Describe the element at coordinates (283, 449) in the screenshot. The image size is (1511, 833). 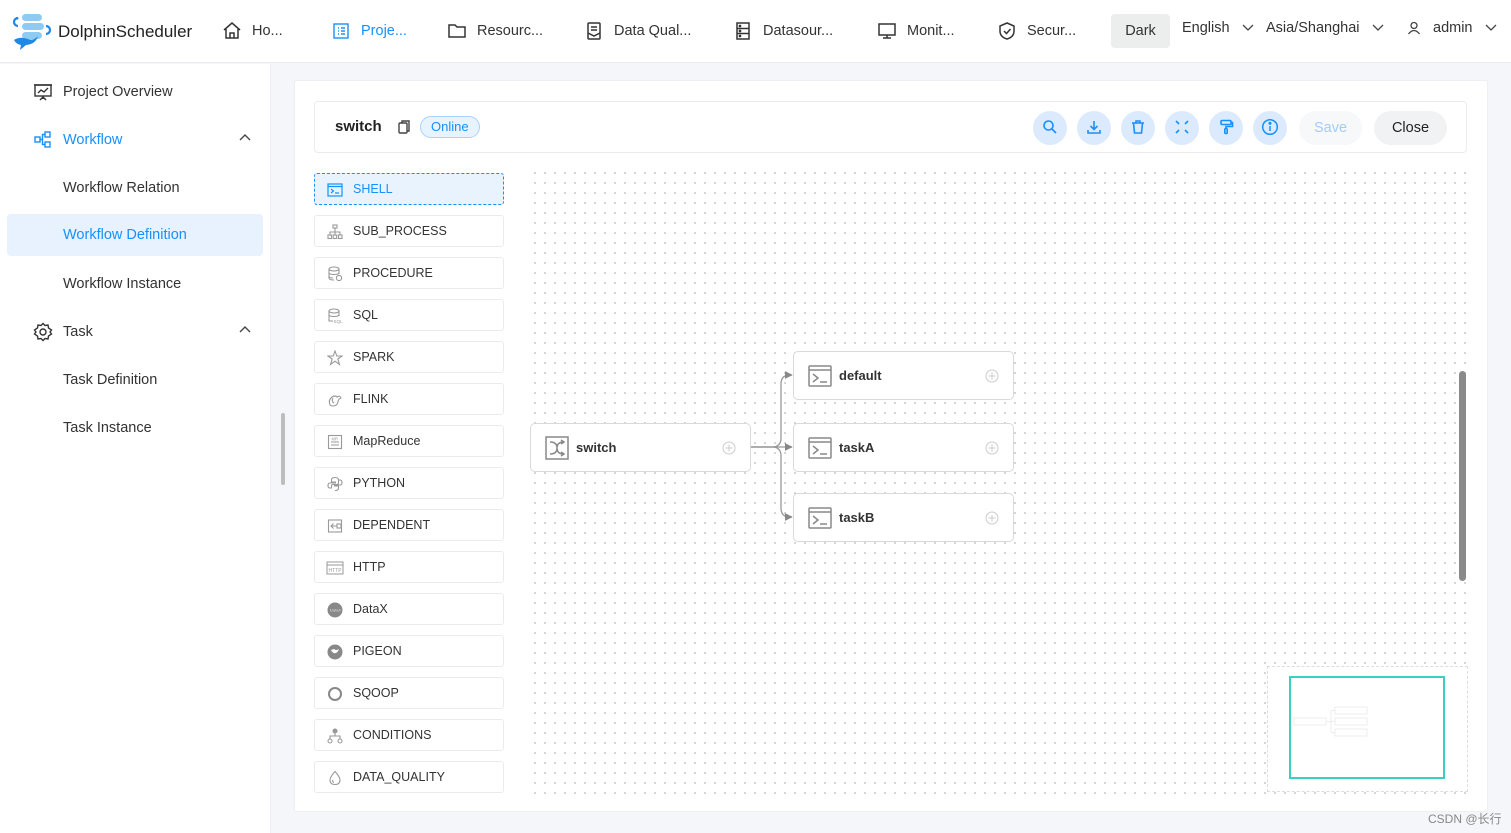
I see `sidebar-scrollbar` at that location.